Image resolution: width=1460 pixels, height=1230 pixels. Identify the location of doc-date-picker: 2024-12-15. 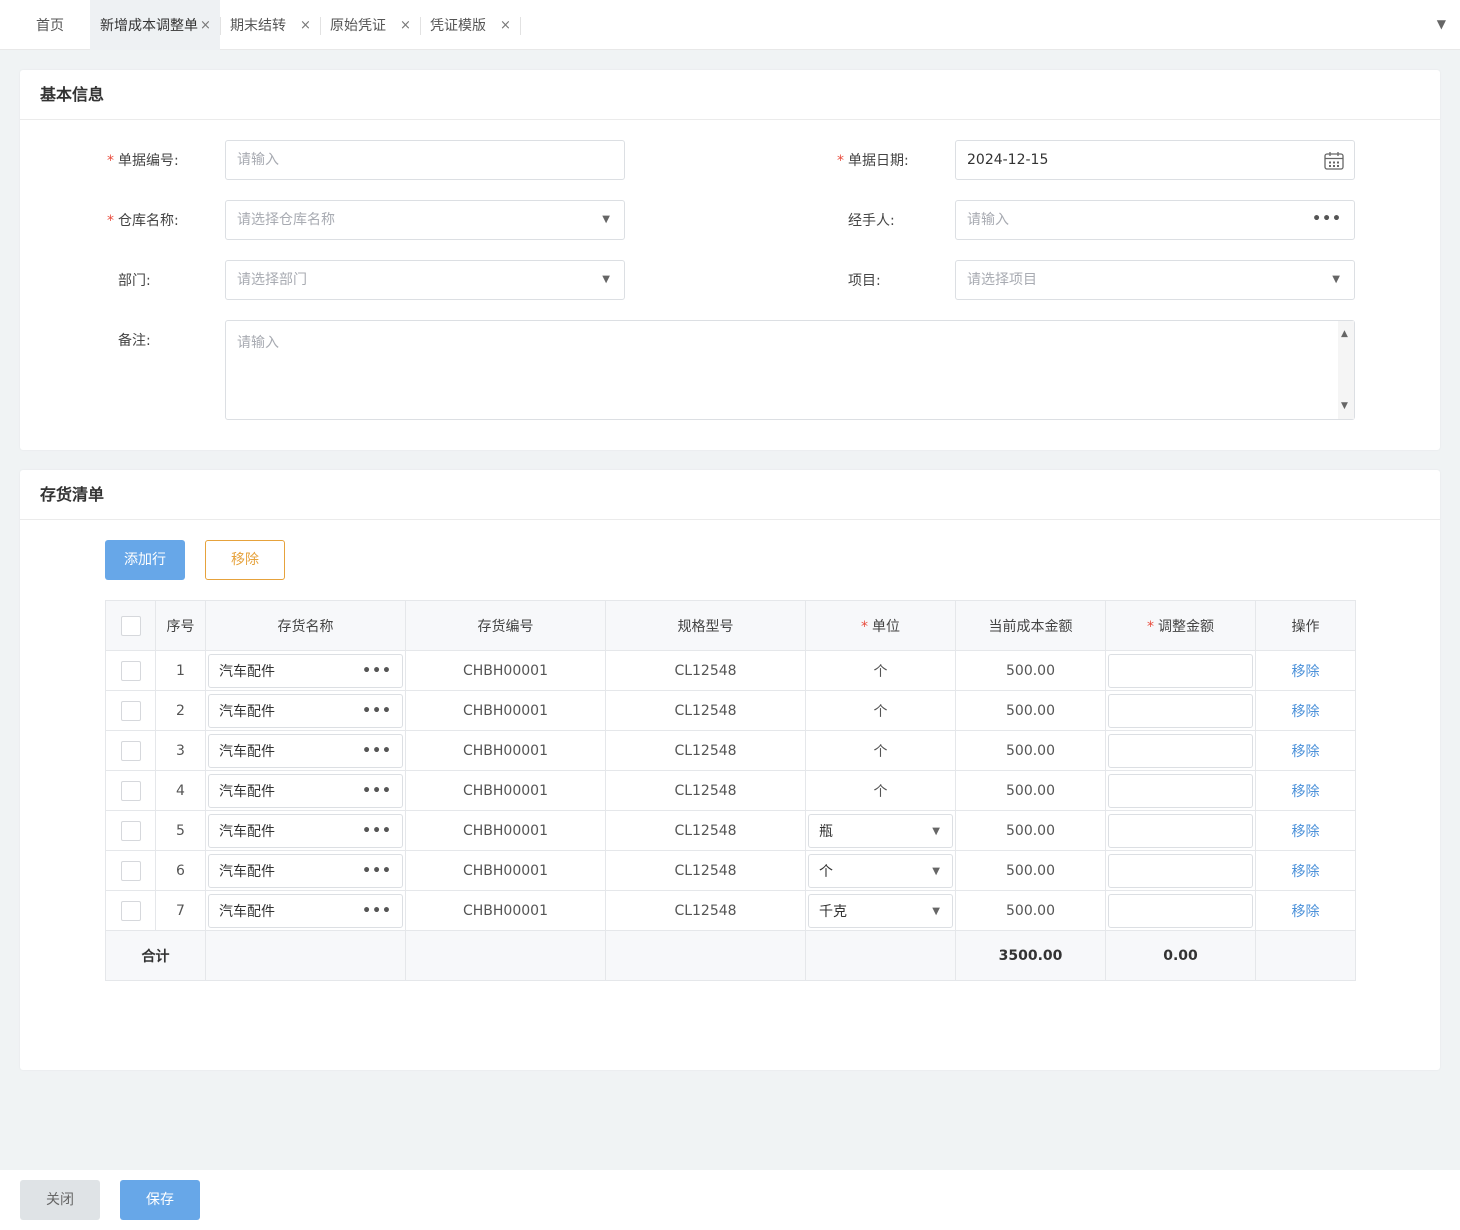
(1155, 160).